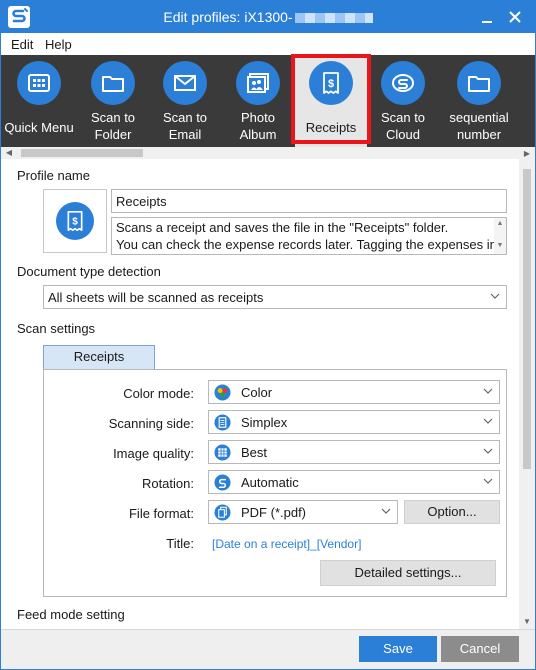  What do you see at coordinates (161, 513) in the screenshot?
I see `file-format-label: File format:` at bounding box center [161, 513].